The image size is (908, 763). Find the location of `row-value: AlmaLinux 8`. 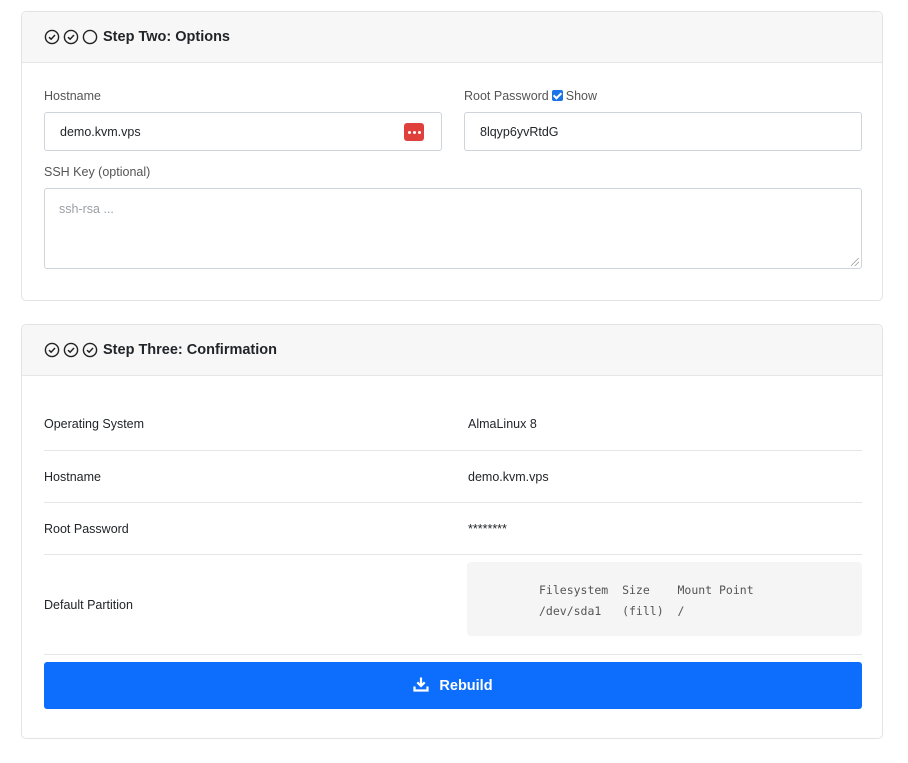

row-value: AlmaLinux 8 is located at coordinates (502, 424).